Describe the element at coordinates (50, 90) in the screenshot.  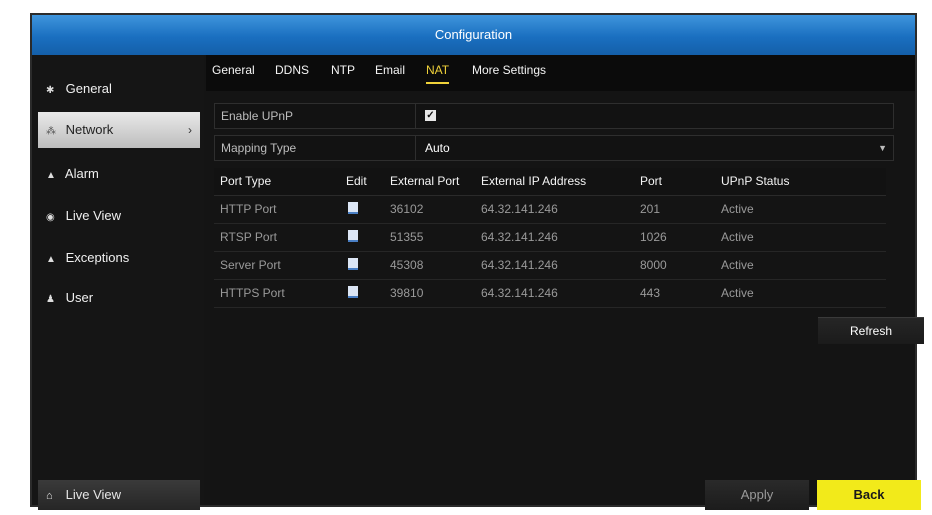
I see `gear-icon: ✱` at that location.